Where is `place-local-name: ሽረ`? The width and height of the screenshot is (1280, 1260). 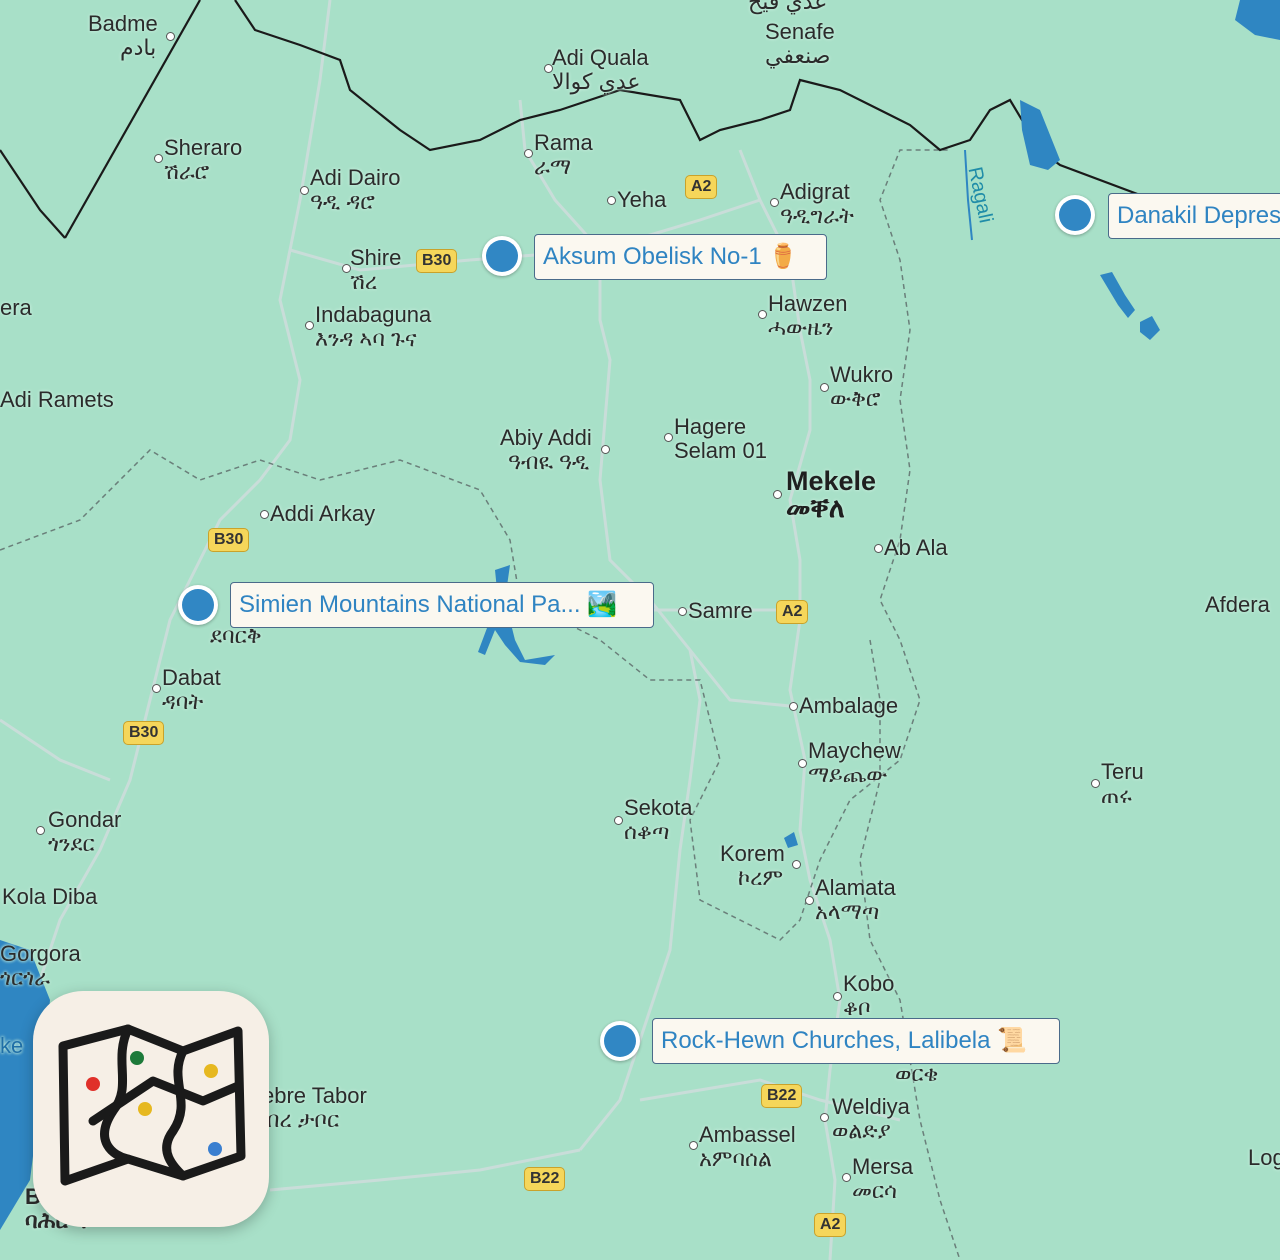
place-local-name: ሽረ is located at coordinates (364, 281).